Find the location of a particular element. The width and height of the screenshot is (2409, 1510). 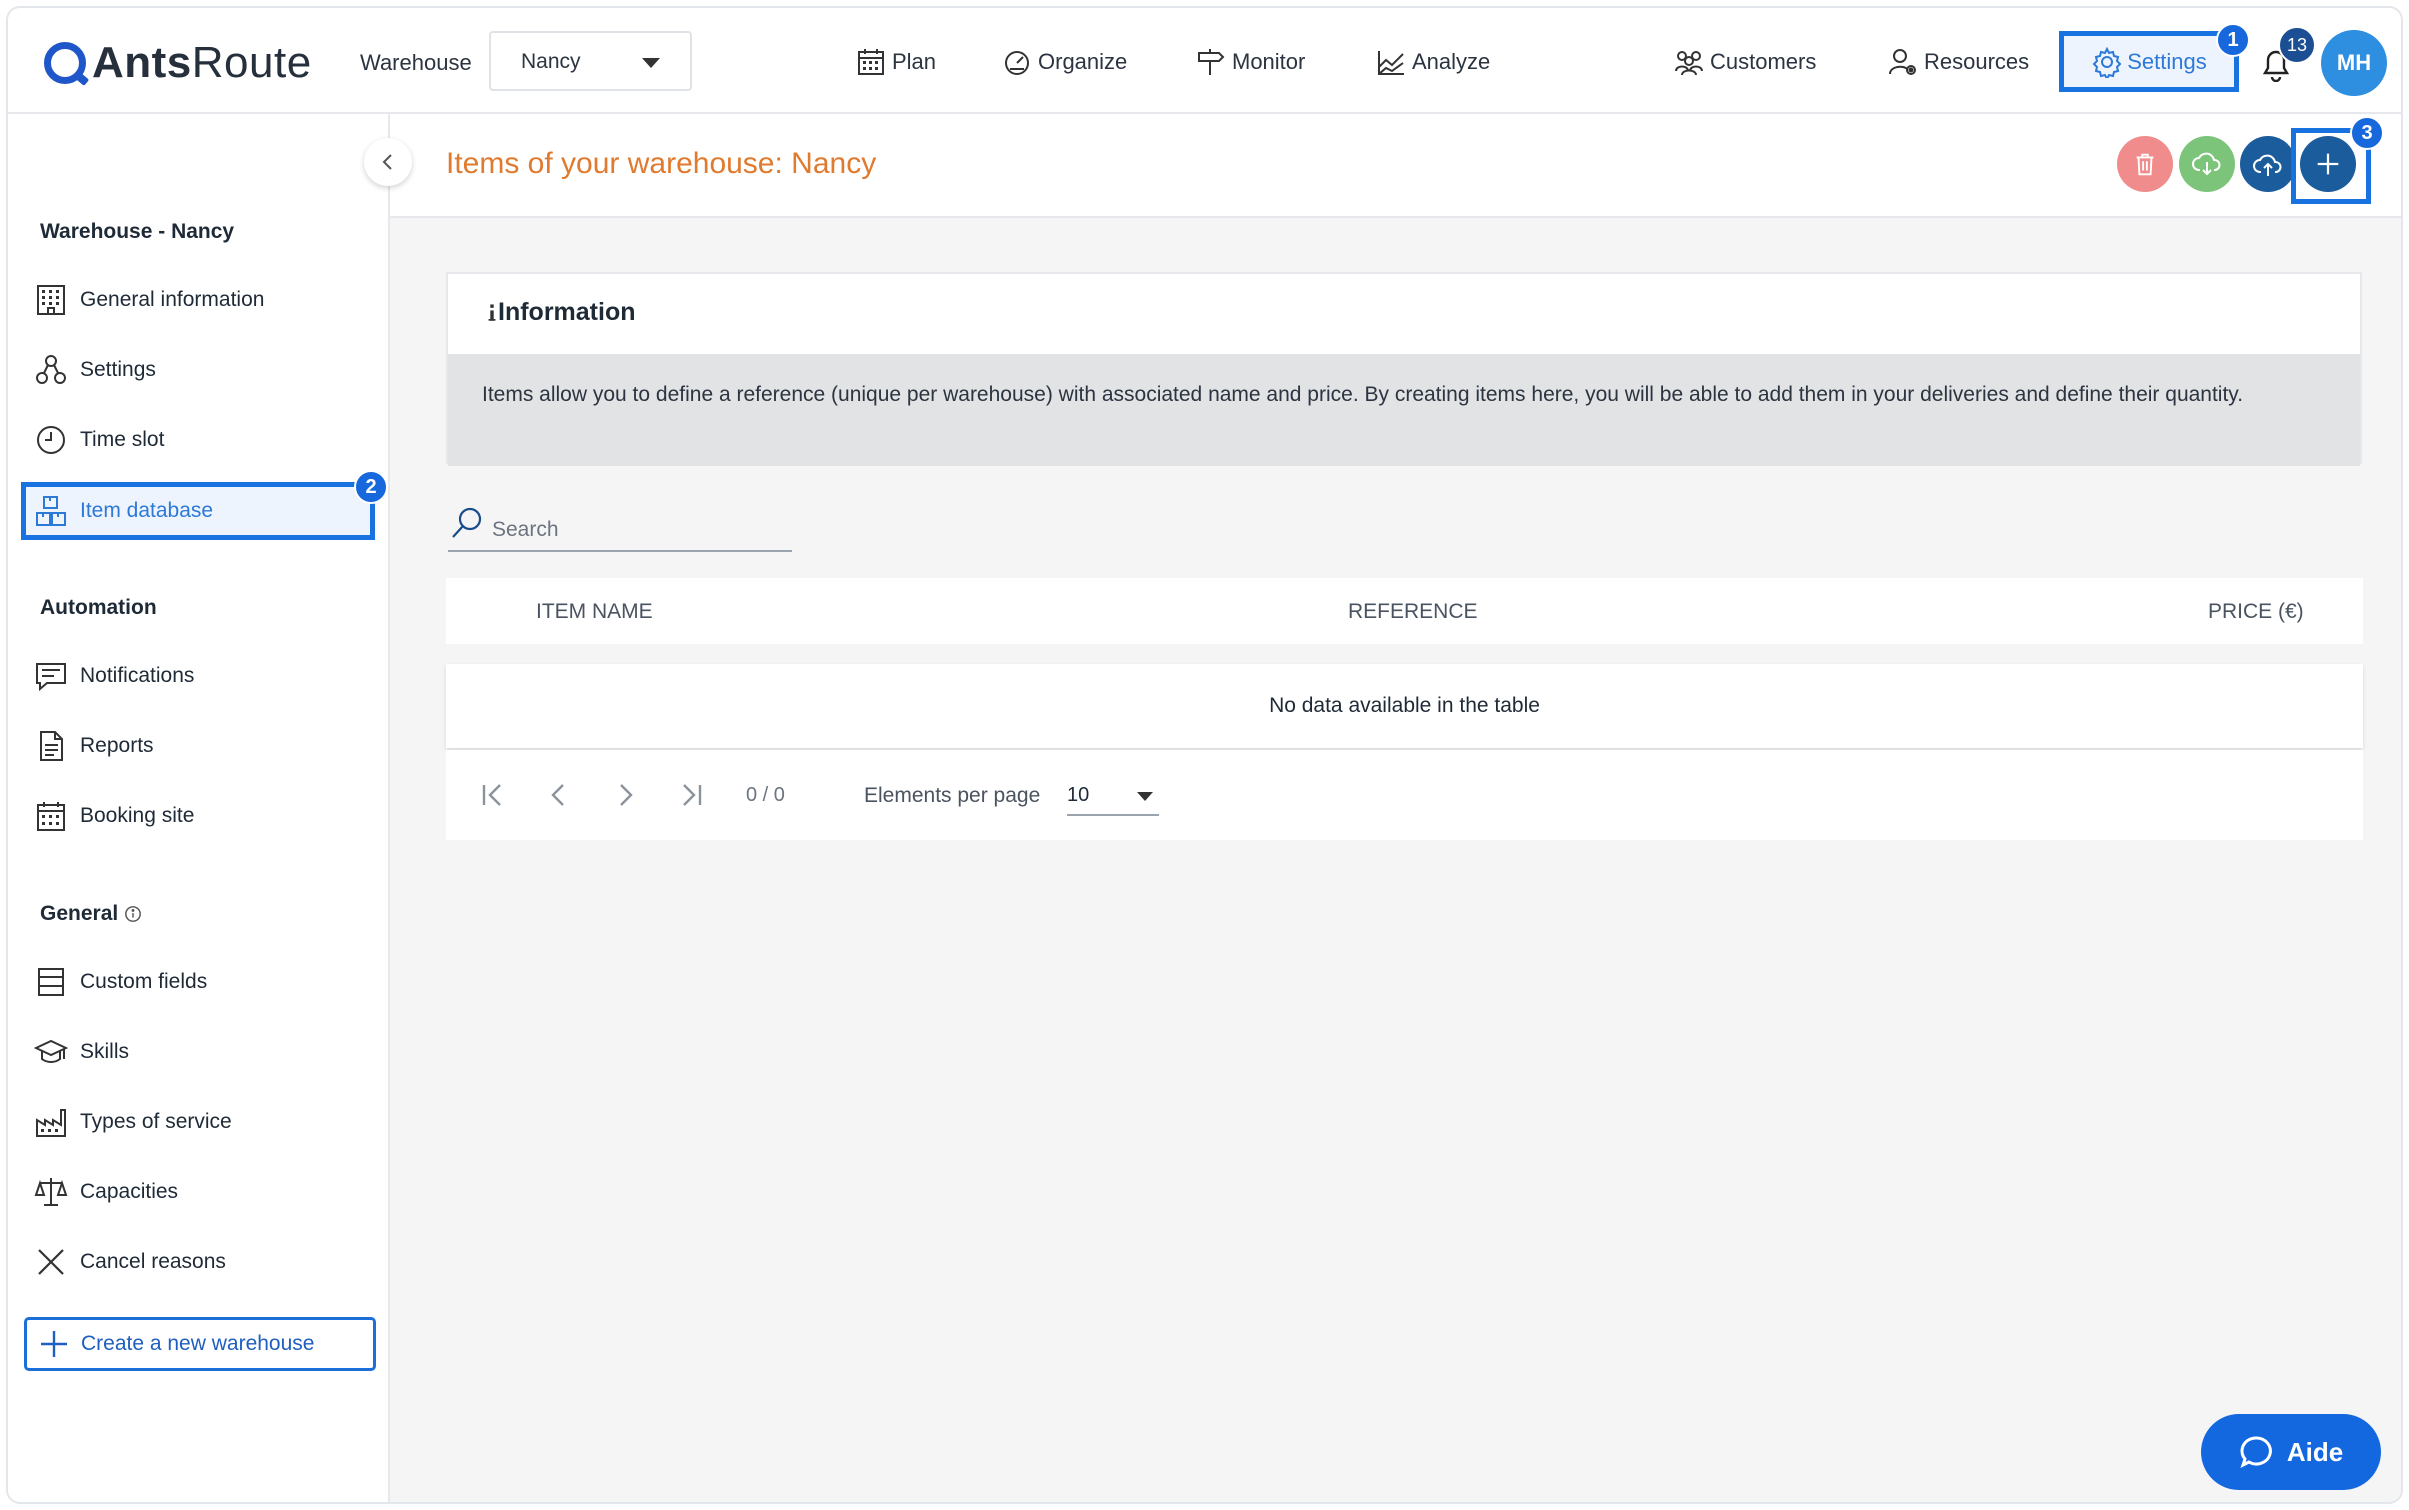

search-icon is located at coordinates (467, 522).